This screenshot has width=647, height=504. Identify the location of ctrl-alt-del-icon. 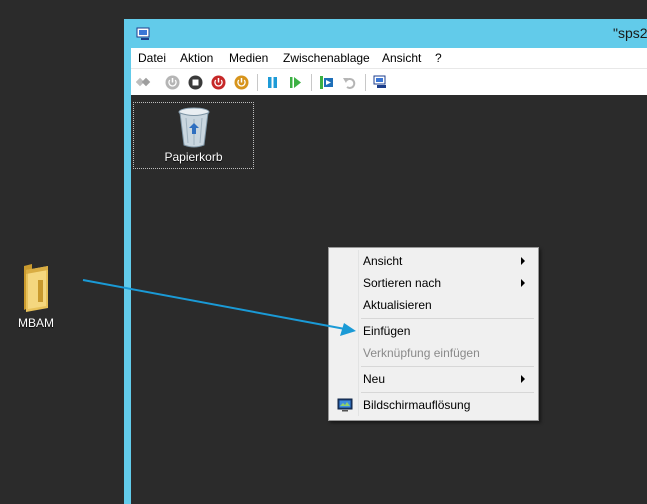
(143, 82).